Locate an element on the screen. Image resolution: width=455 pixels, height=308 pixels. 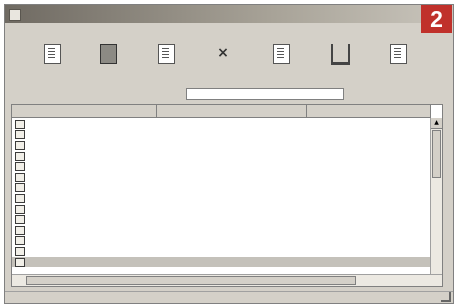
title-bar is located at coordinates (229, 14).